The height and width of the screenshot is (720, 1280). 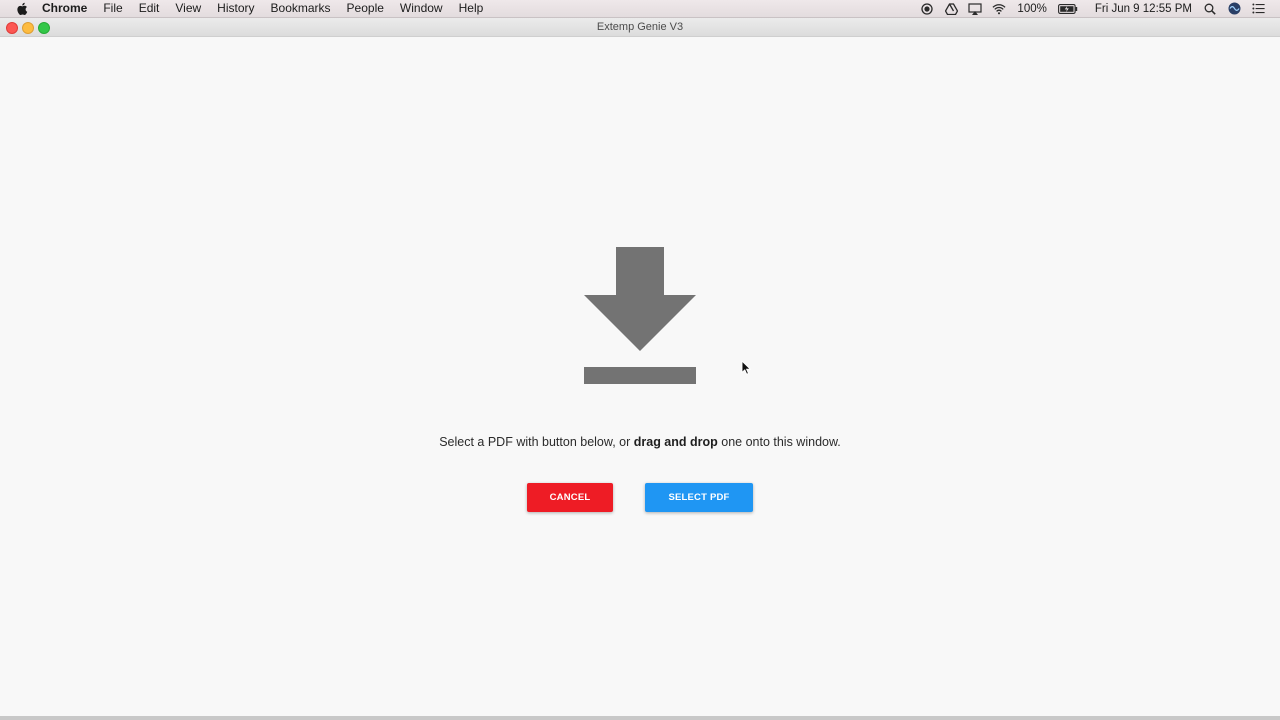 What do you see at coordinates (64, 8) in the screenshot?
I see `menu-app-name: Chrome` at bounding box center [64, 8].